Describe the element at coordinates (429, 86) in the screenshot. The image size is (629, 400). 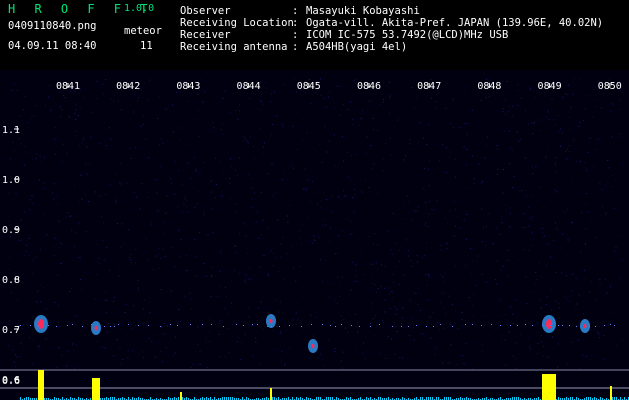
I see `time-tick-label: 0847` at that location.